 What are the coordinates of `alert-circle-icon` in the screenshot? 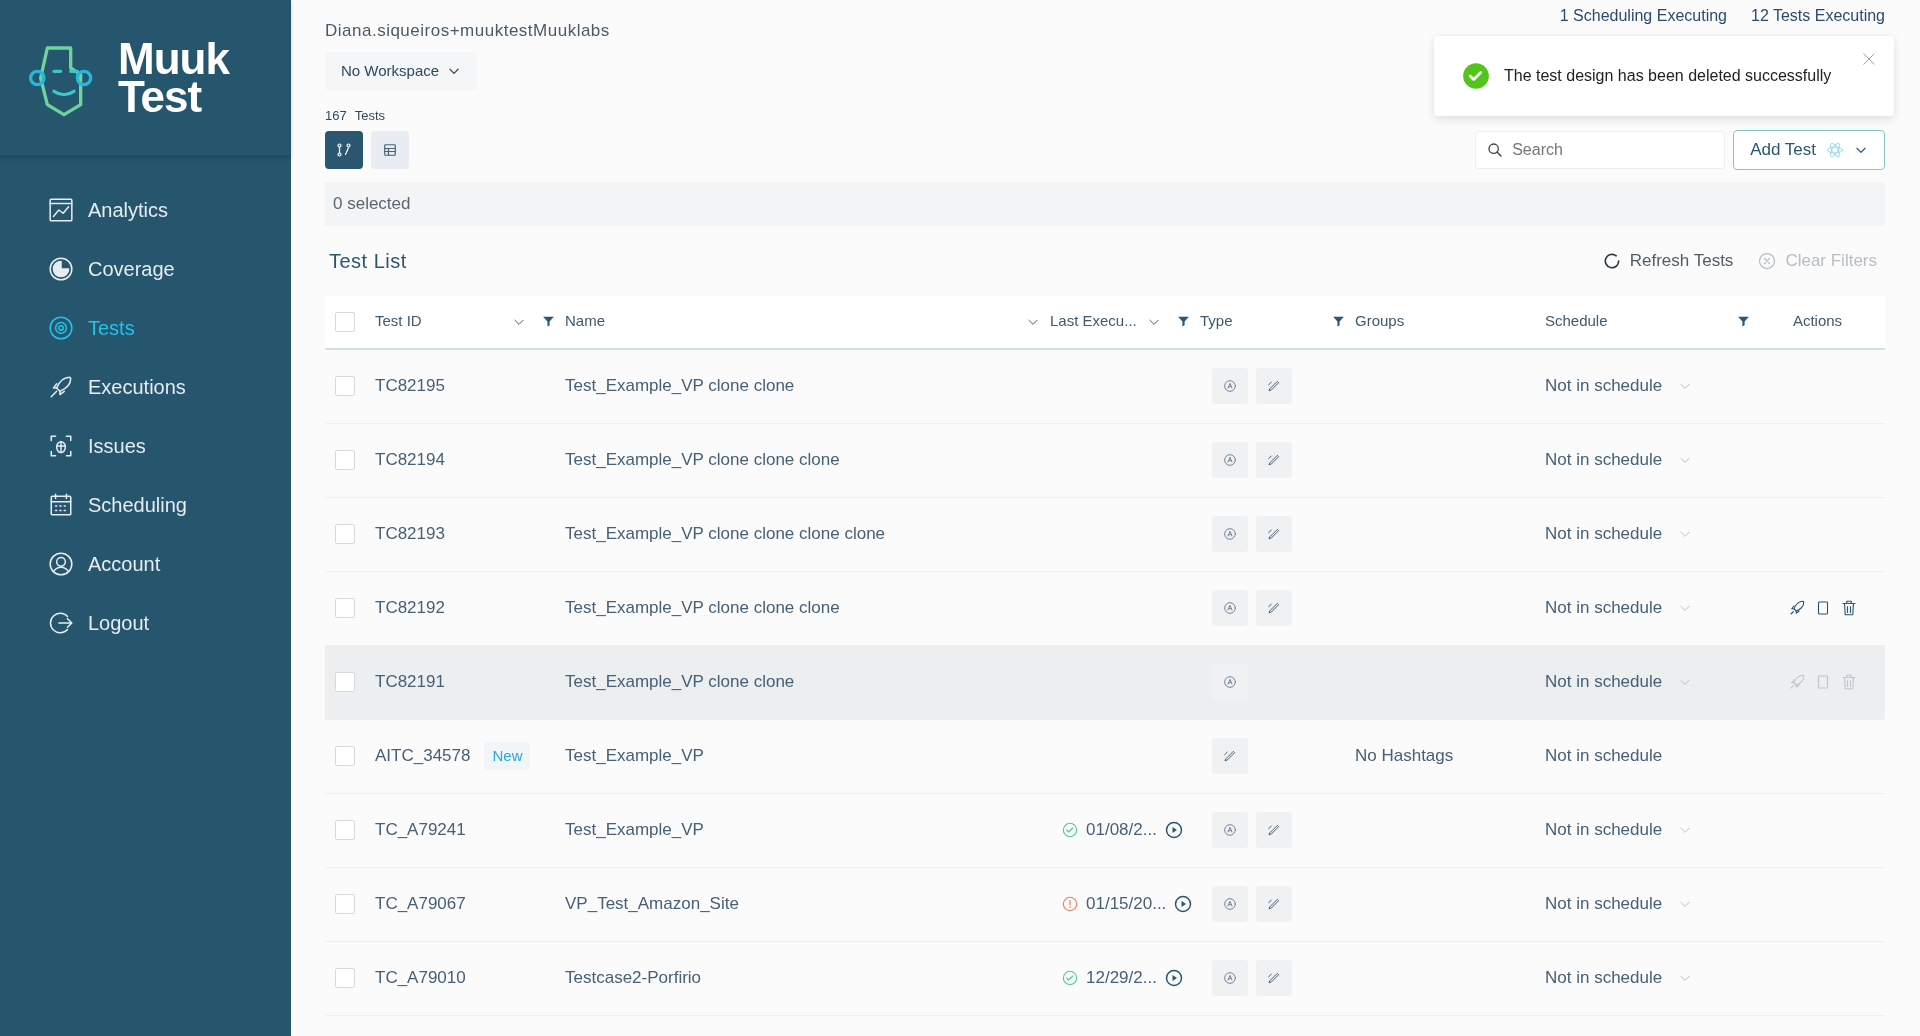 It's located at (1070, 904).